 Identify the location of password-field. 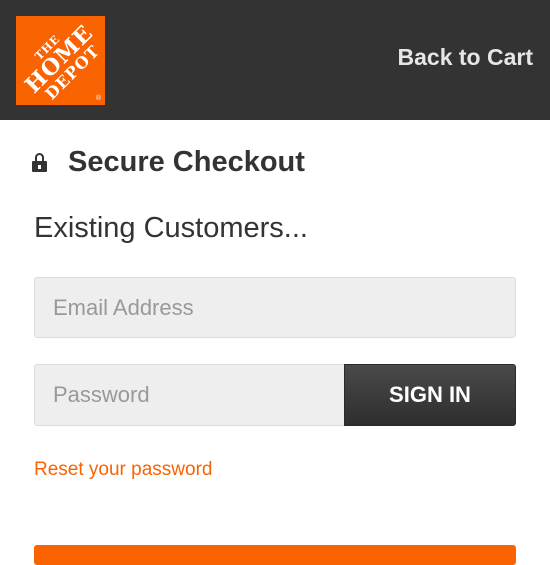
(190, 395).